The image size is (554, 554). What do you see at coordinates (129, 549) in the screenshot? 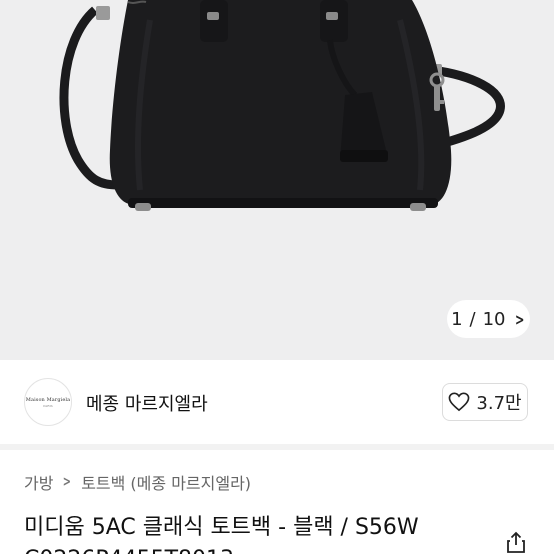
I see `product-title-code: C0226P4455T8013` at bounding box center [129, 549].